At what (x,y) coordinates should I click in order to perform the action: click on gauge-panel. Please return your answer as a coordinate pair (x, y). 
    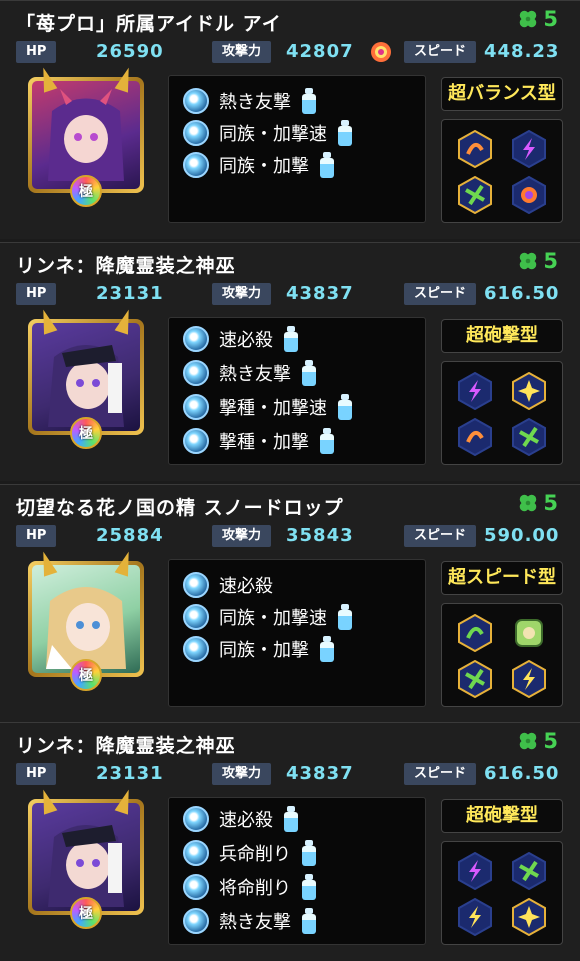
    Looking at the image, I should click on (502, 171).